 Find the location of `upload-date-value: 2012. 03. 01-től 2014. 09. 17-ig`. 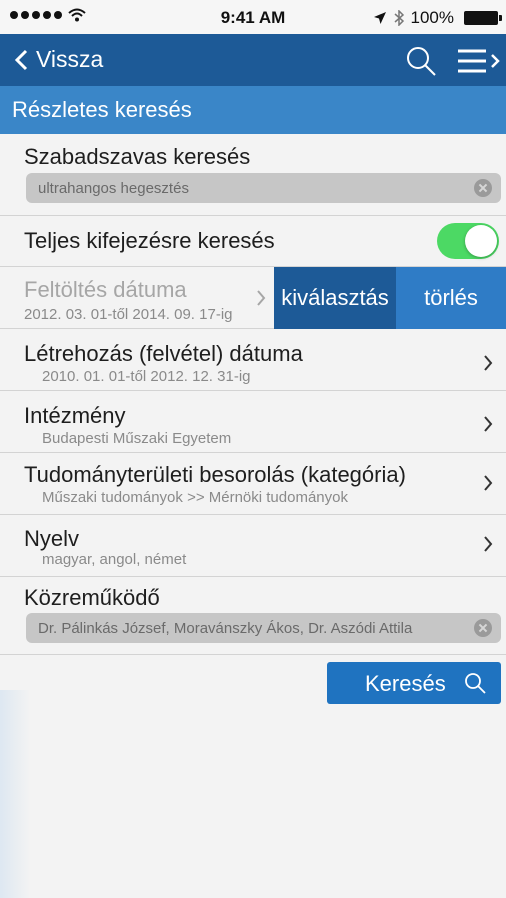

upload-date-value: 2012. 03. 01-től 2014. 09. 17-ig is located at coordinates (128, 314).